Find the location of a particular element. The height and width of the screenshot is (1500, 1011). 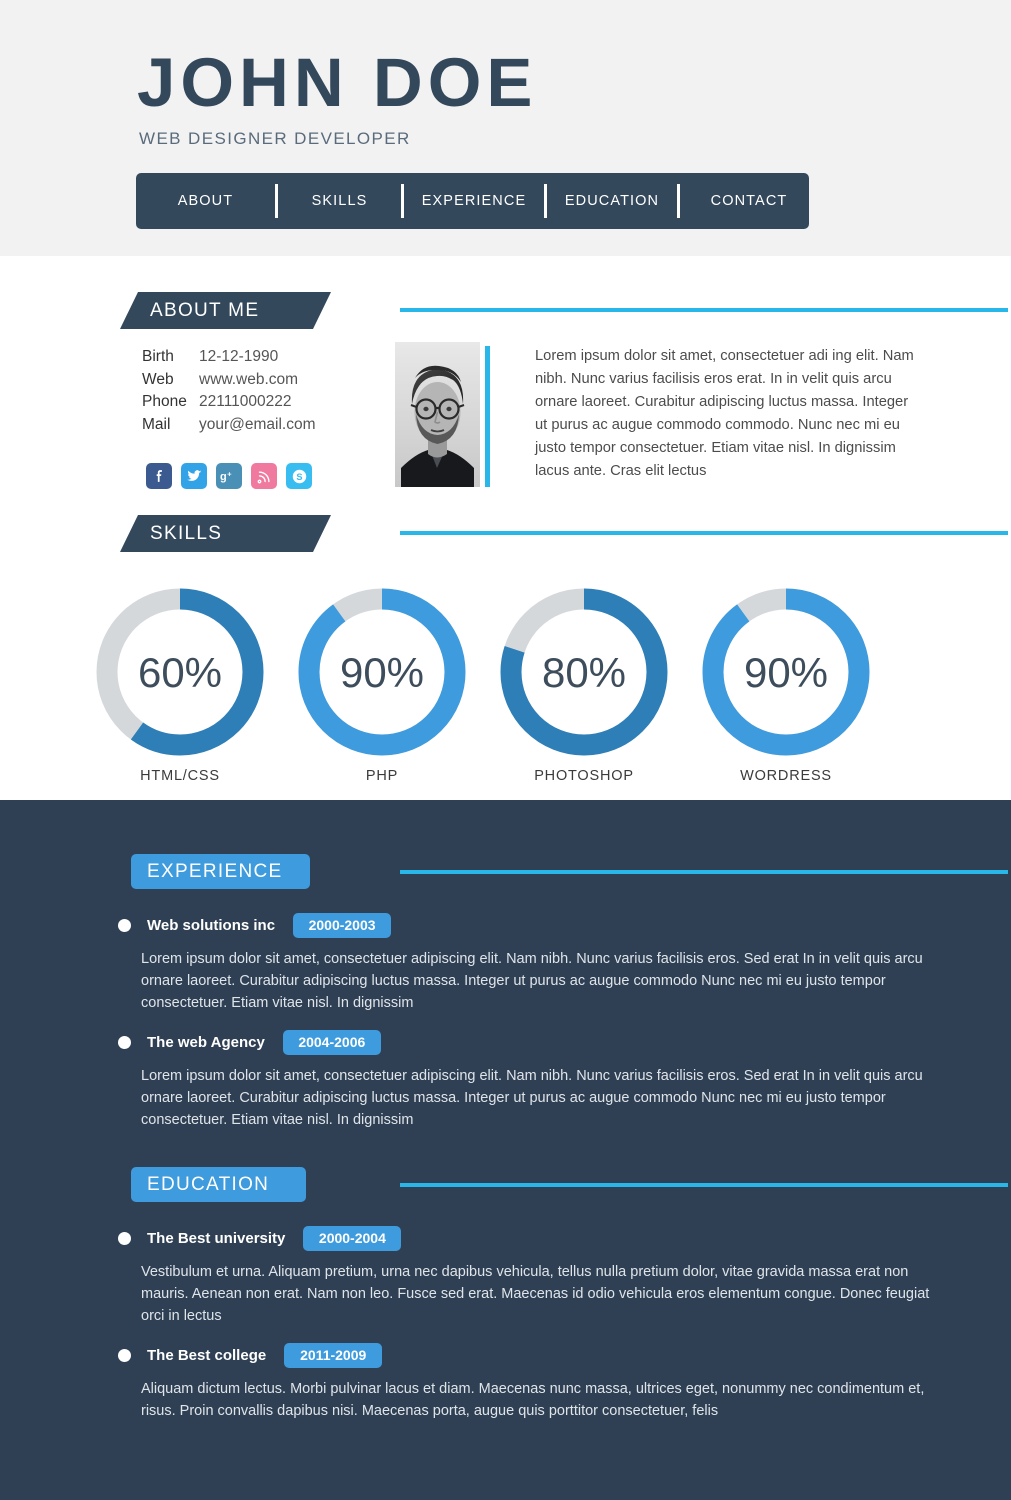

skill-gauge-php: 90% PHP is located at coordinates (382, 686).